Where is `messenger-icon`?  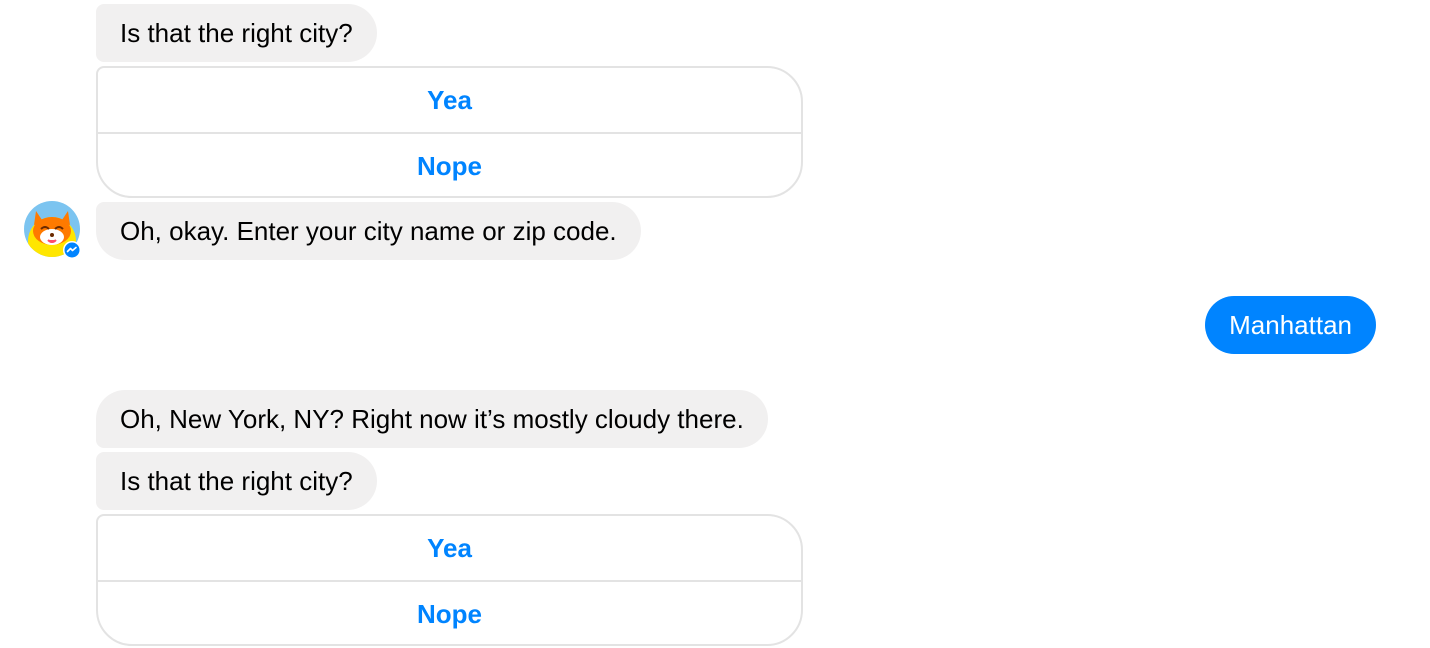
messenger-icon is located at coordinates (72, 250).